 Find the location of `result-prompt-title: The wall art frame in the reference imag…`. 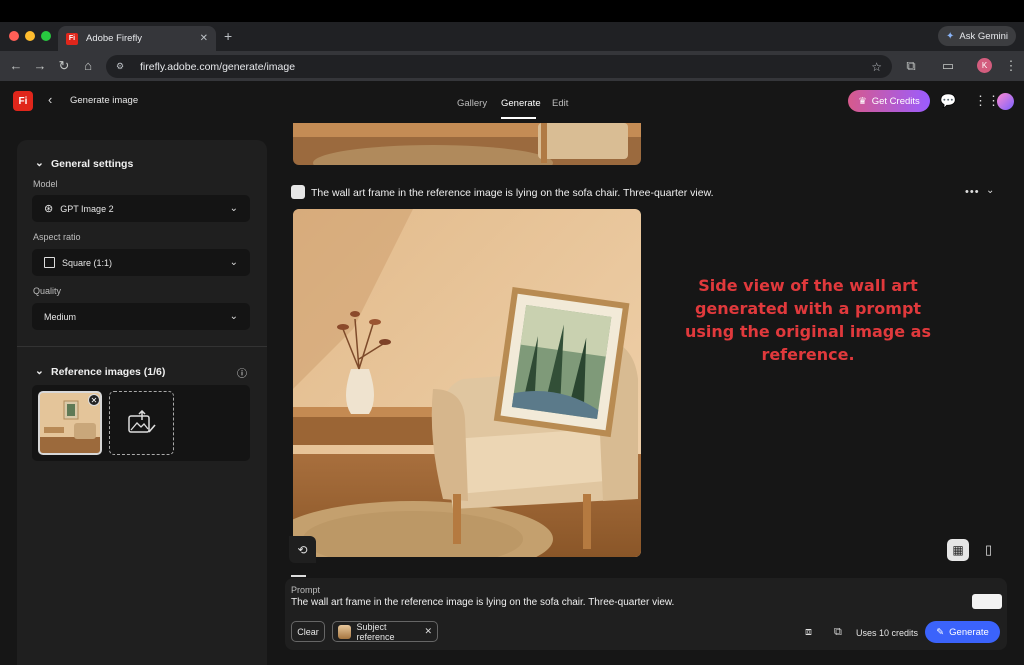

result-prompt-title: The wall art frame in the reference imag… is located at coordinates (512, 193).